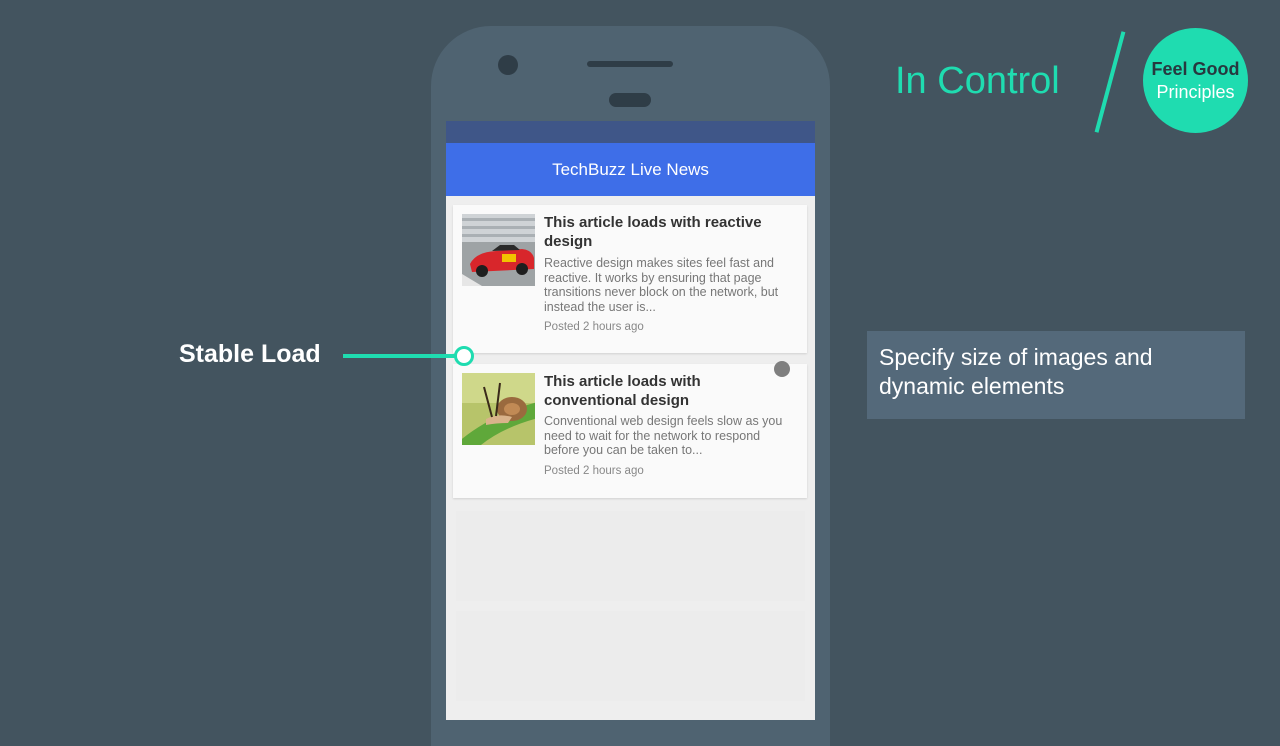 The height and width of the screenshot is (746, 1280). I want to click on snail-image, so click(498, 409).